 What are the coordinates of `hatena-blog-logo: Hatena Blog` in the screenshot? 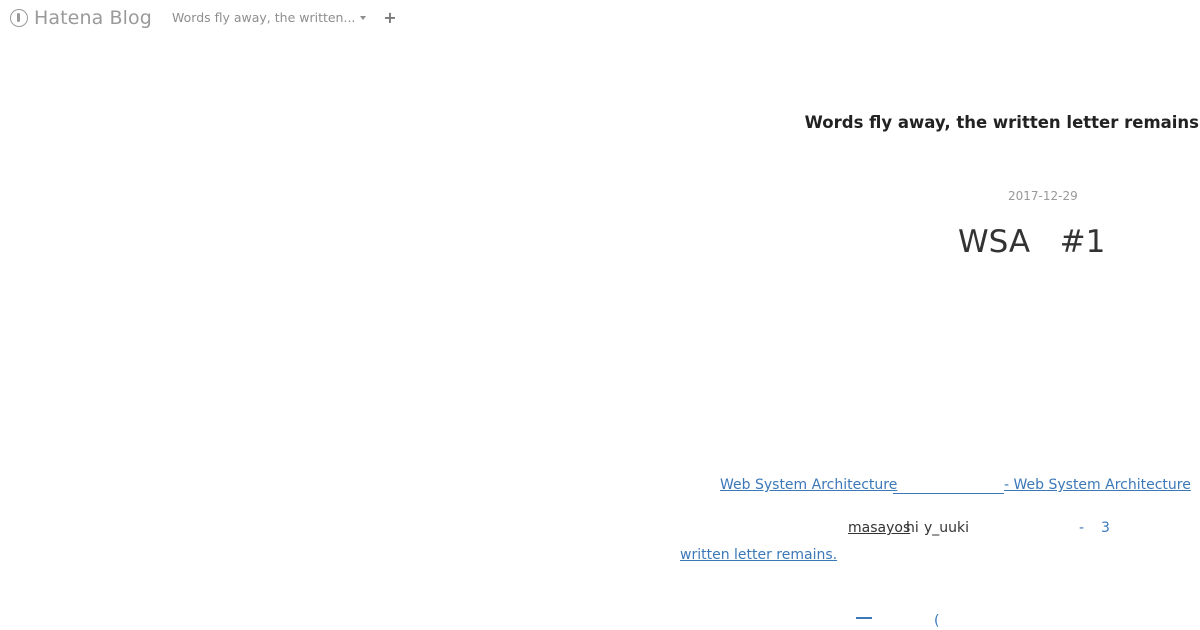 It's located at (81, 18).